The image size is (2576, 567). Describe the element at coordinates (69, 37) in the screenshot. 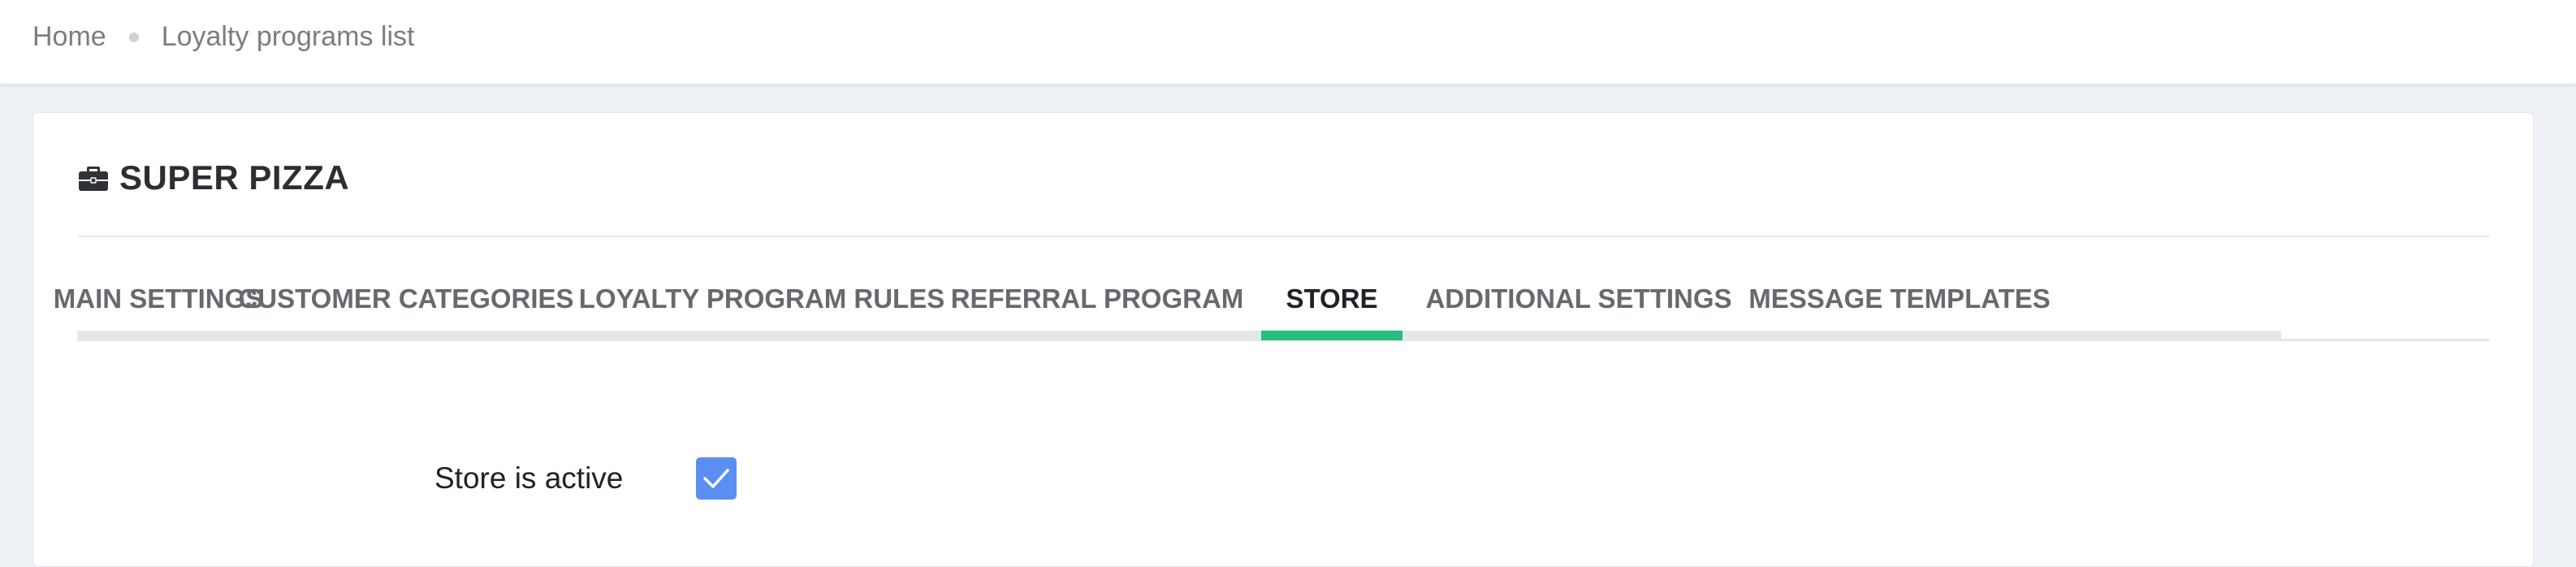

I see `breadcrumb-home: Home` at that location.